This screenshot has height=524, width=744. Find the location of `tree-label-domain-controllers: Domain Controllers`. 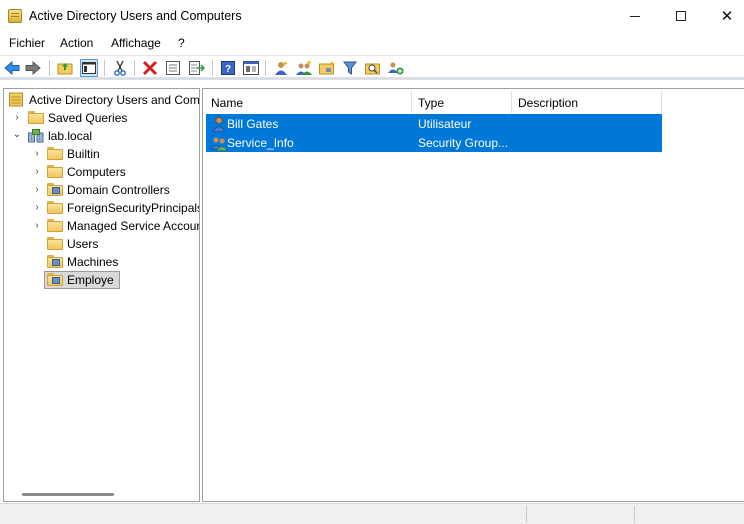

tree-label-domain-controllers: Domain Controllers is located at coordinates (118, 190).